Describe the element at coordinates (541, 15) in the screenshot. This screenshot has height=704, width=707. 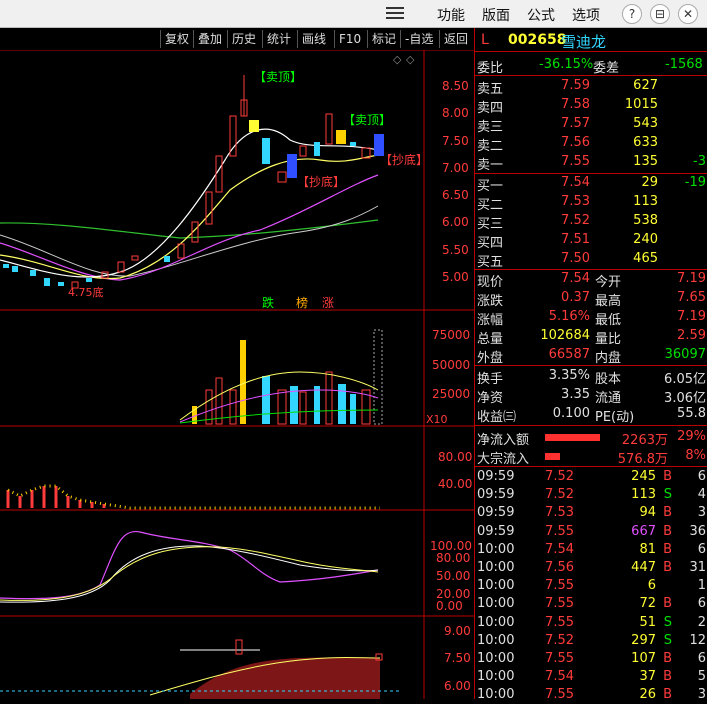
I see `menu-item-formula: 公式` at that location.